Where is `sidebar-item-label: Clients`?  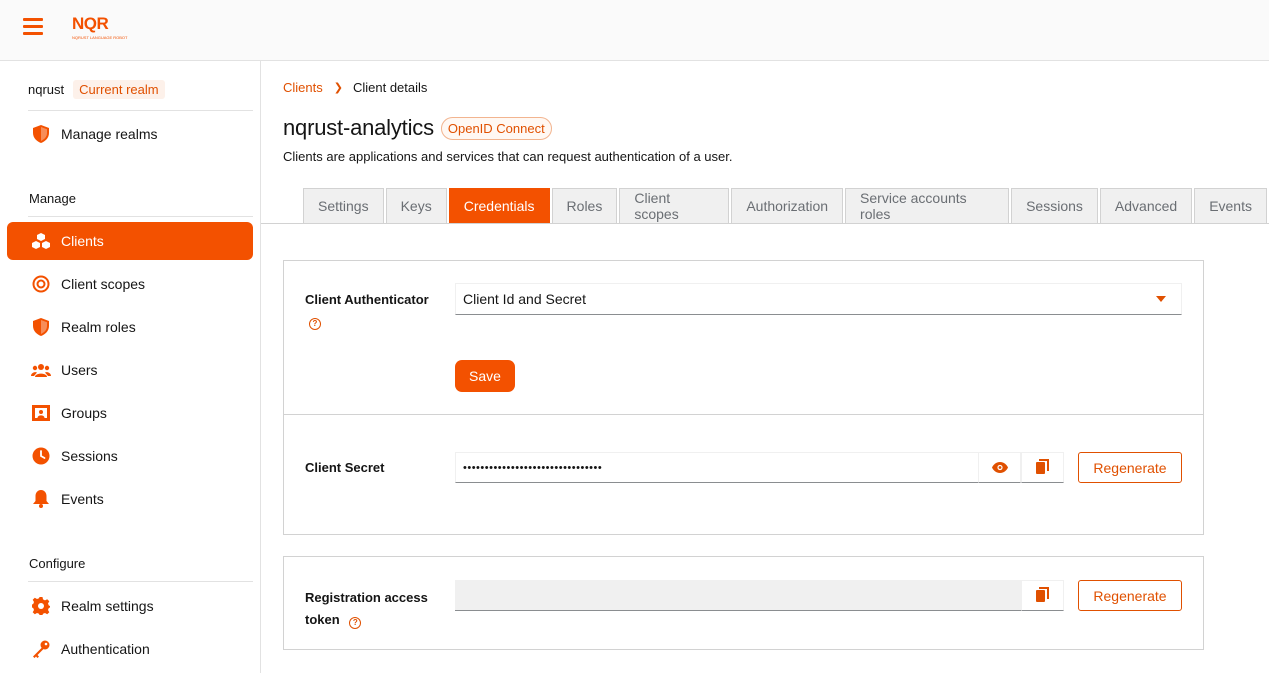 sidebar-item-label: Clients is located at coordinates (82, 241).